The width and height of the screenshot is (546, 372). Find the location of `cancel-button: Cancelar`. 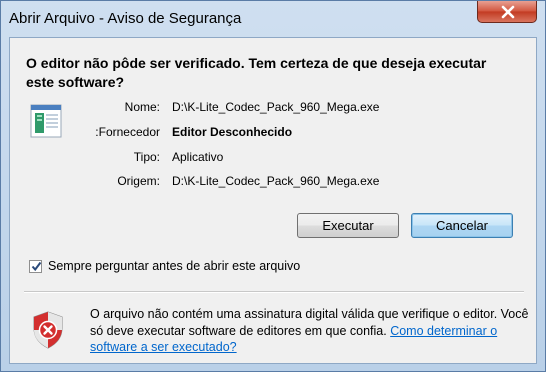

cancel-button: Cancelar is located at coordinates (462, 225).